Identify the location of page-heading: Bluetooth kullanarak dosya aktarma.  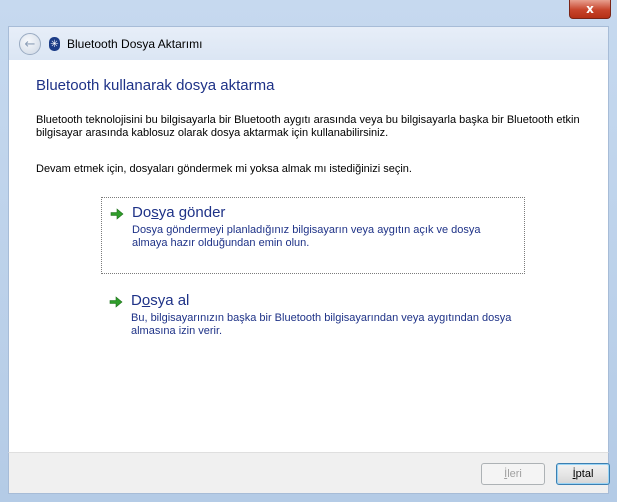
(155, 85).